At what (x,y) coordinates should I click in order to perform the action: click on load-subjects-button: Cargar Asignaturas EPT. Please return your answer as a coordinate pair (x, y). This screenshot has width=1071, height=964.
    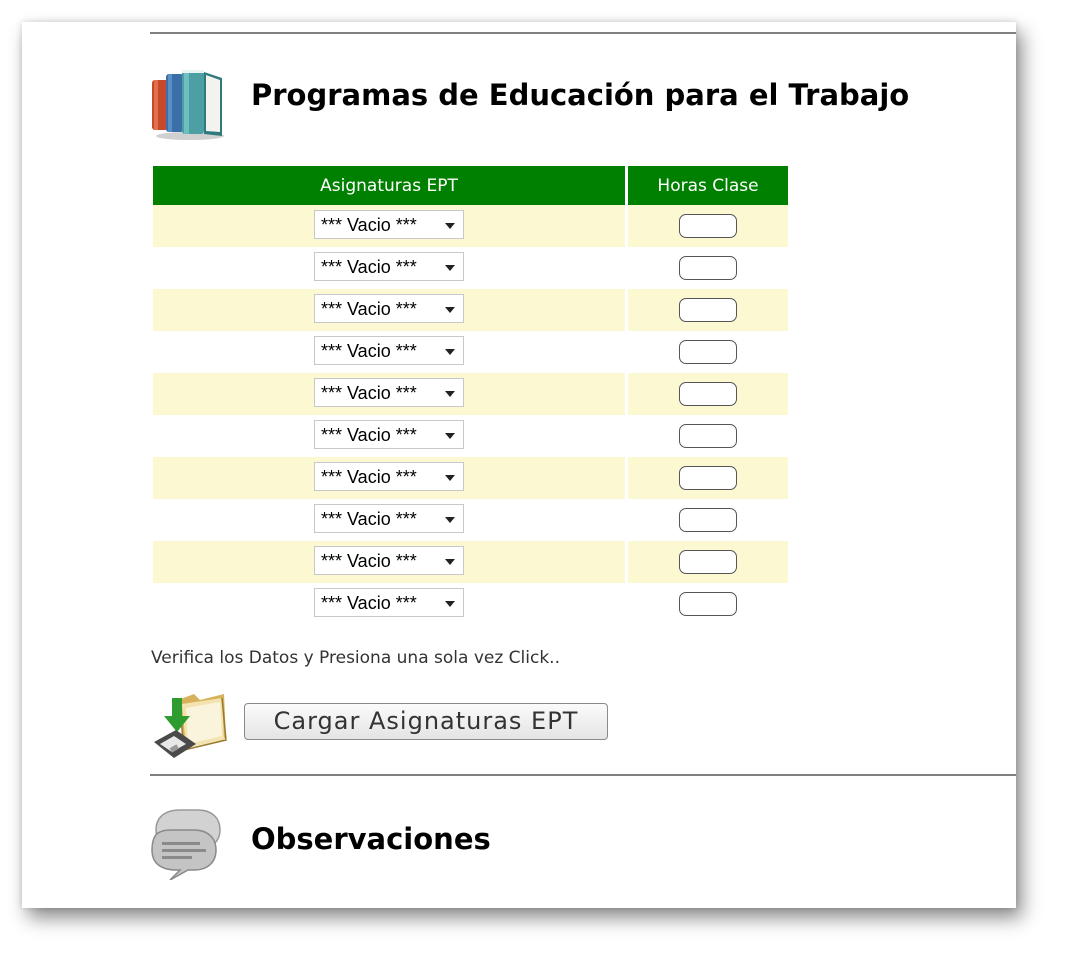
    Looking at the image, I should click on (426, 721).